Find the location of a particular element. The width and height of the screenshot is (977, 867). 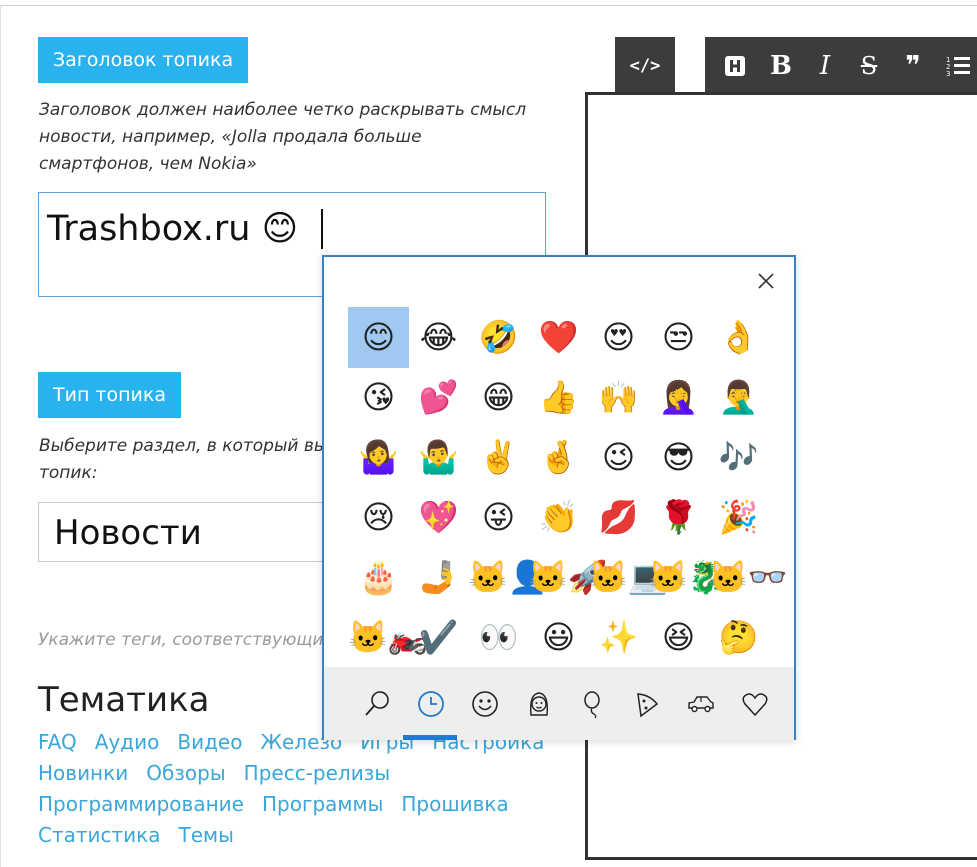

emoji-cell: 😍 is located at coordinates (618, 337).